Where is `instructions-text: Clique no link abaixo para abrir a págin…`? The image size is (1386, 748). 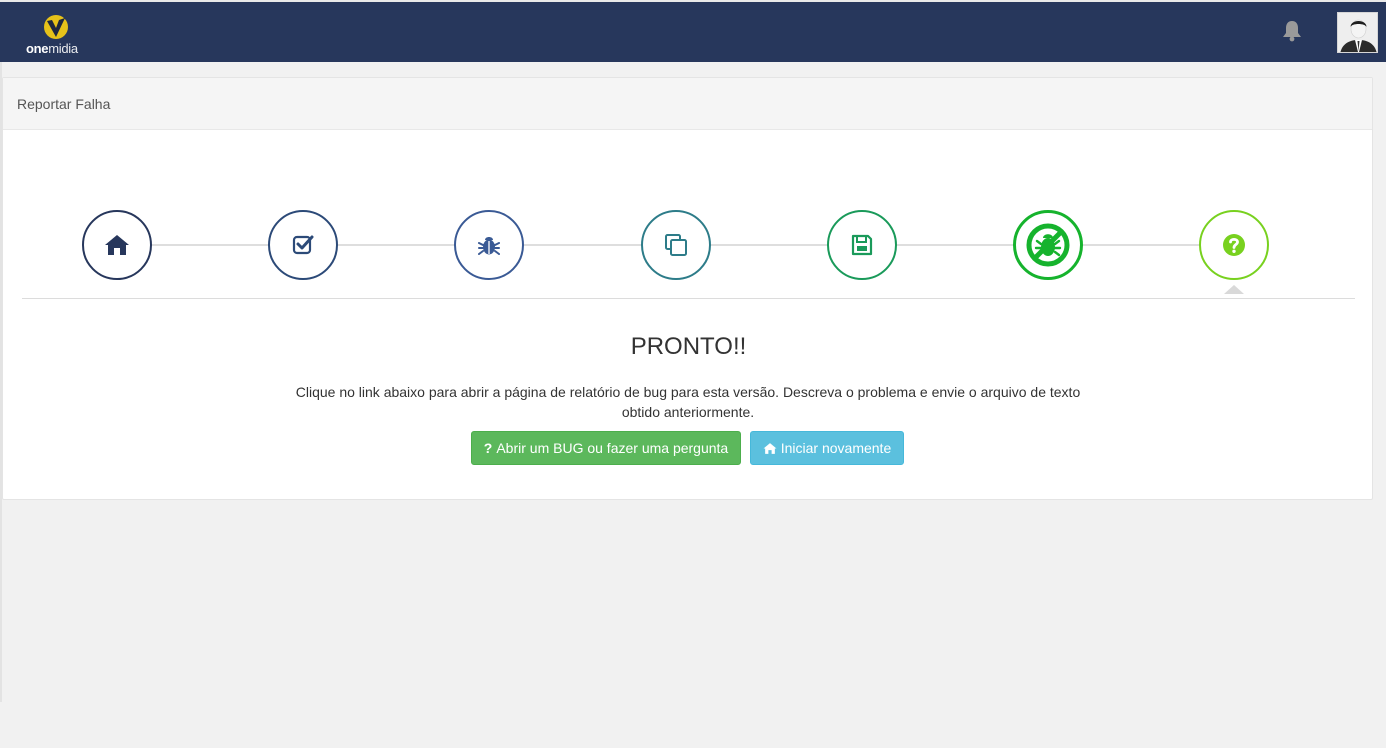
instructions-text: Clique no link abaixo para abrir a págin… is located at coordinates (688, 402).